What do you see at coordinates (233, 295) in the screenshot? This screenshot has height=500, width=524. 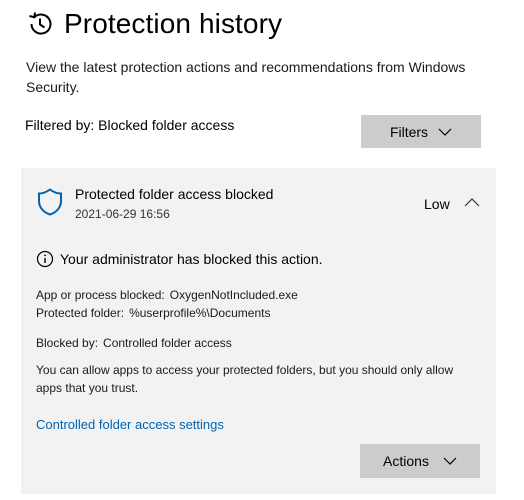 I see `app-blocked-value: OxygenNotIncluded.exe` at bounding box center [233, 295].